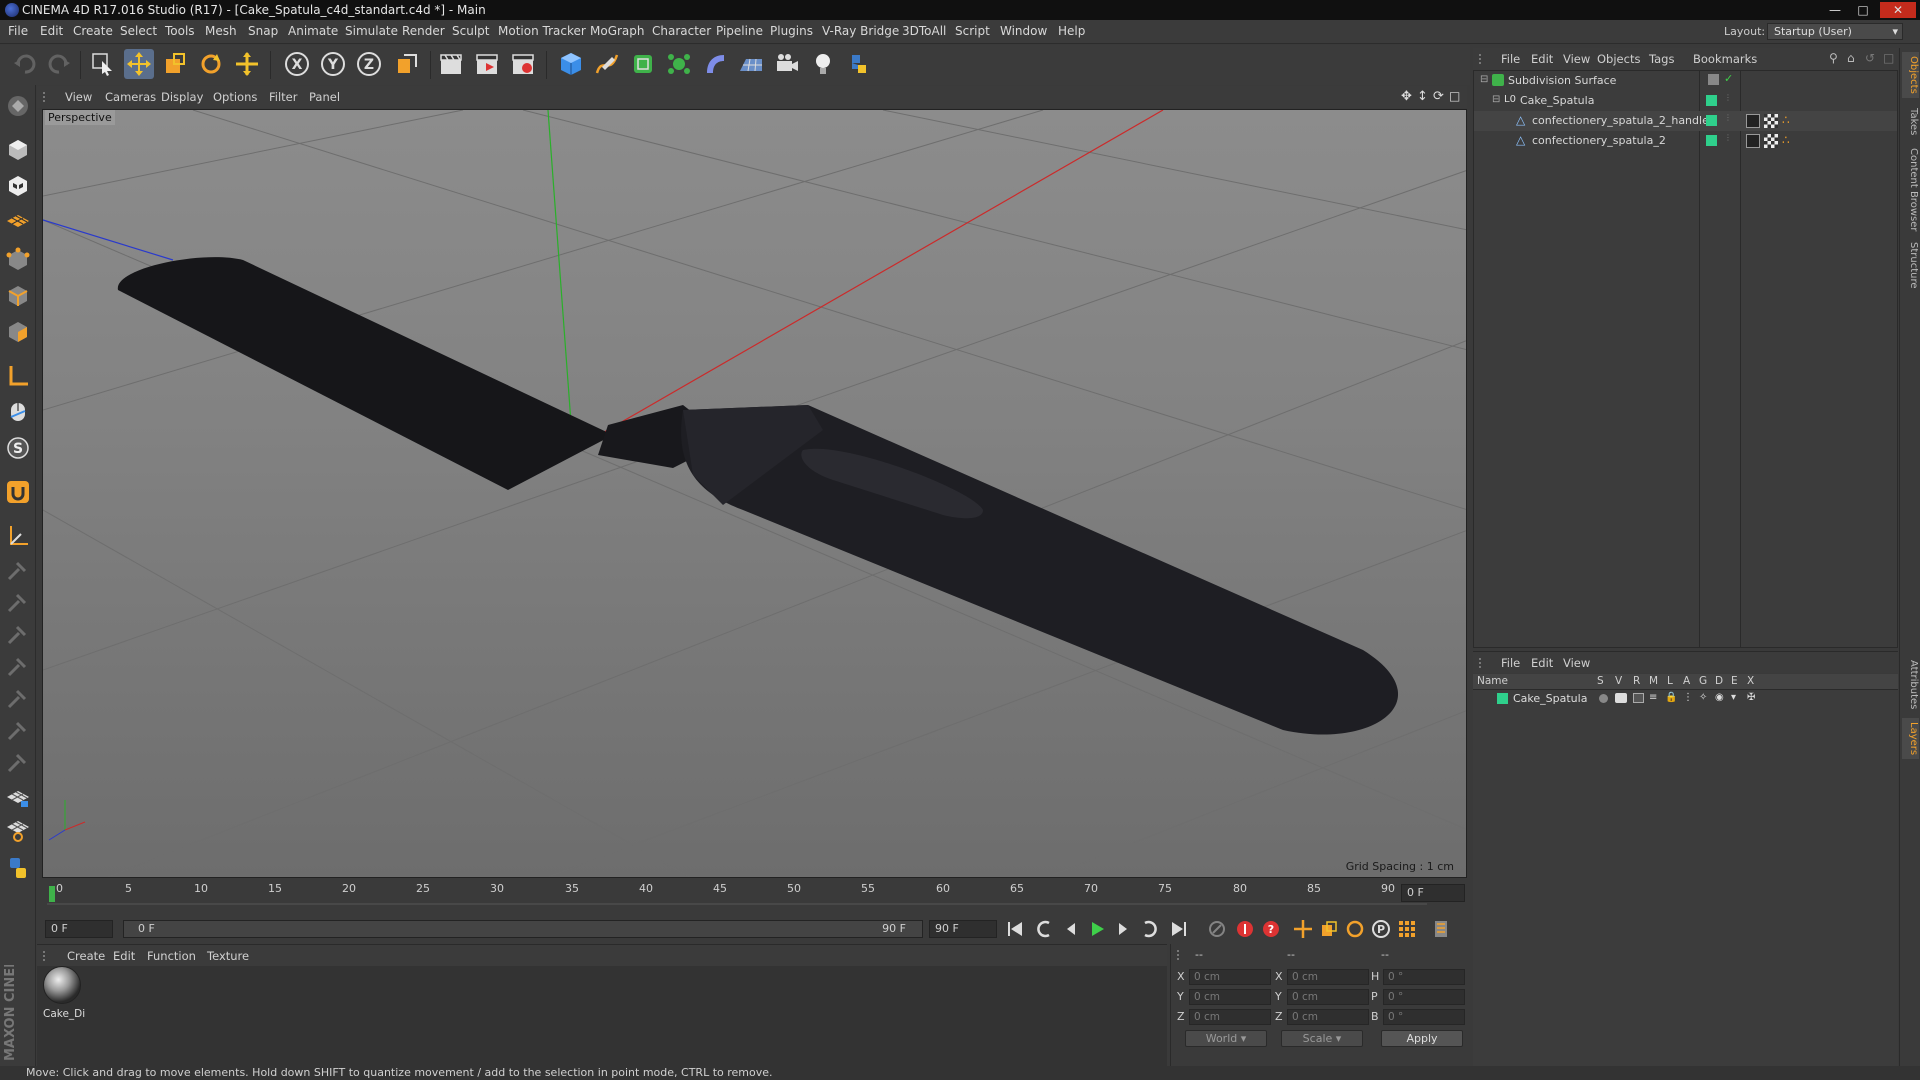 This screenshot has width=1920, height=1080. Describe the element at coordinates (18, 830) in the screenshot. I see `planar-workplane-button` at that location.